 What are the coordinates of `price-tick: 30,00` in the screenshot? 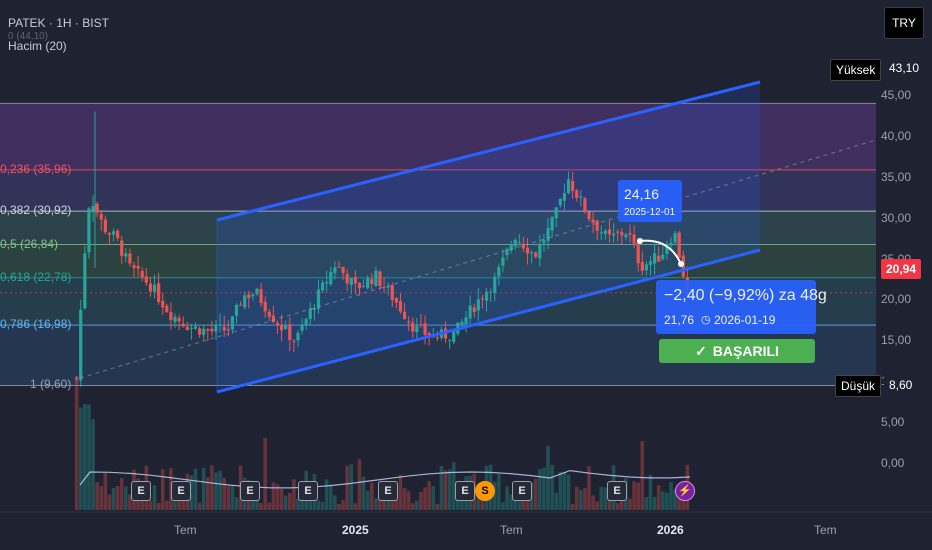 It's located at (896, 217).